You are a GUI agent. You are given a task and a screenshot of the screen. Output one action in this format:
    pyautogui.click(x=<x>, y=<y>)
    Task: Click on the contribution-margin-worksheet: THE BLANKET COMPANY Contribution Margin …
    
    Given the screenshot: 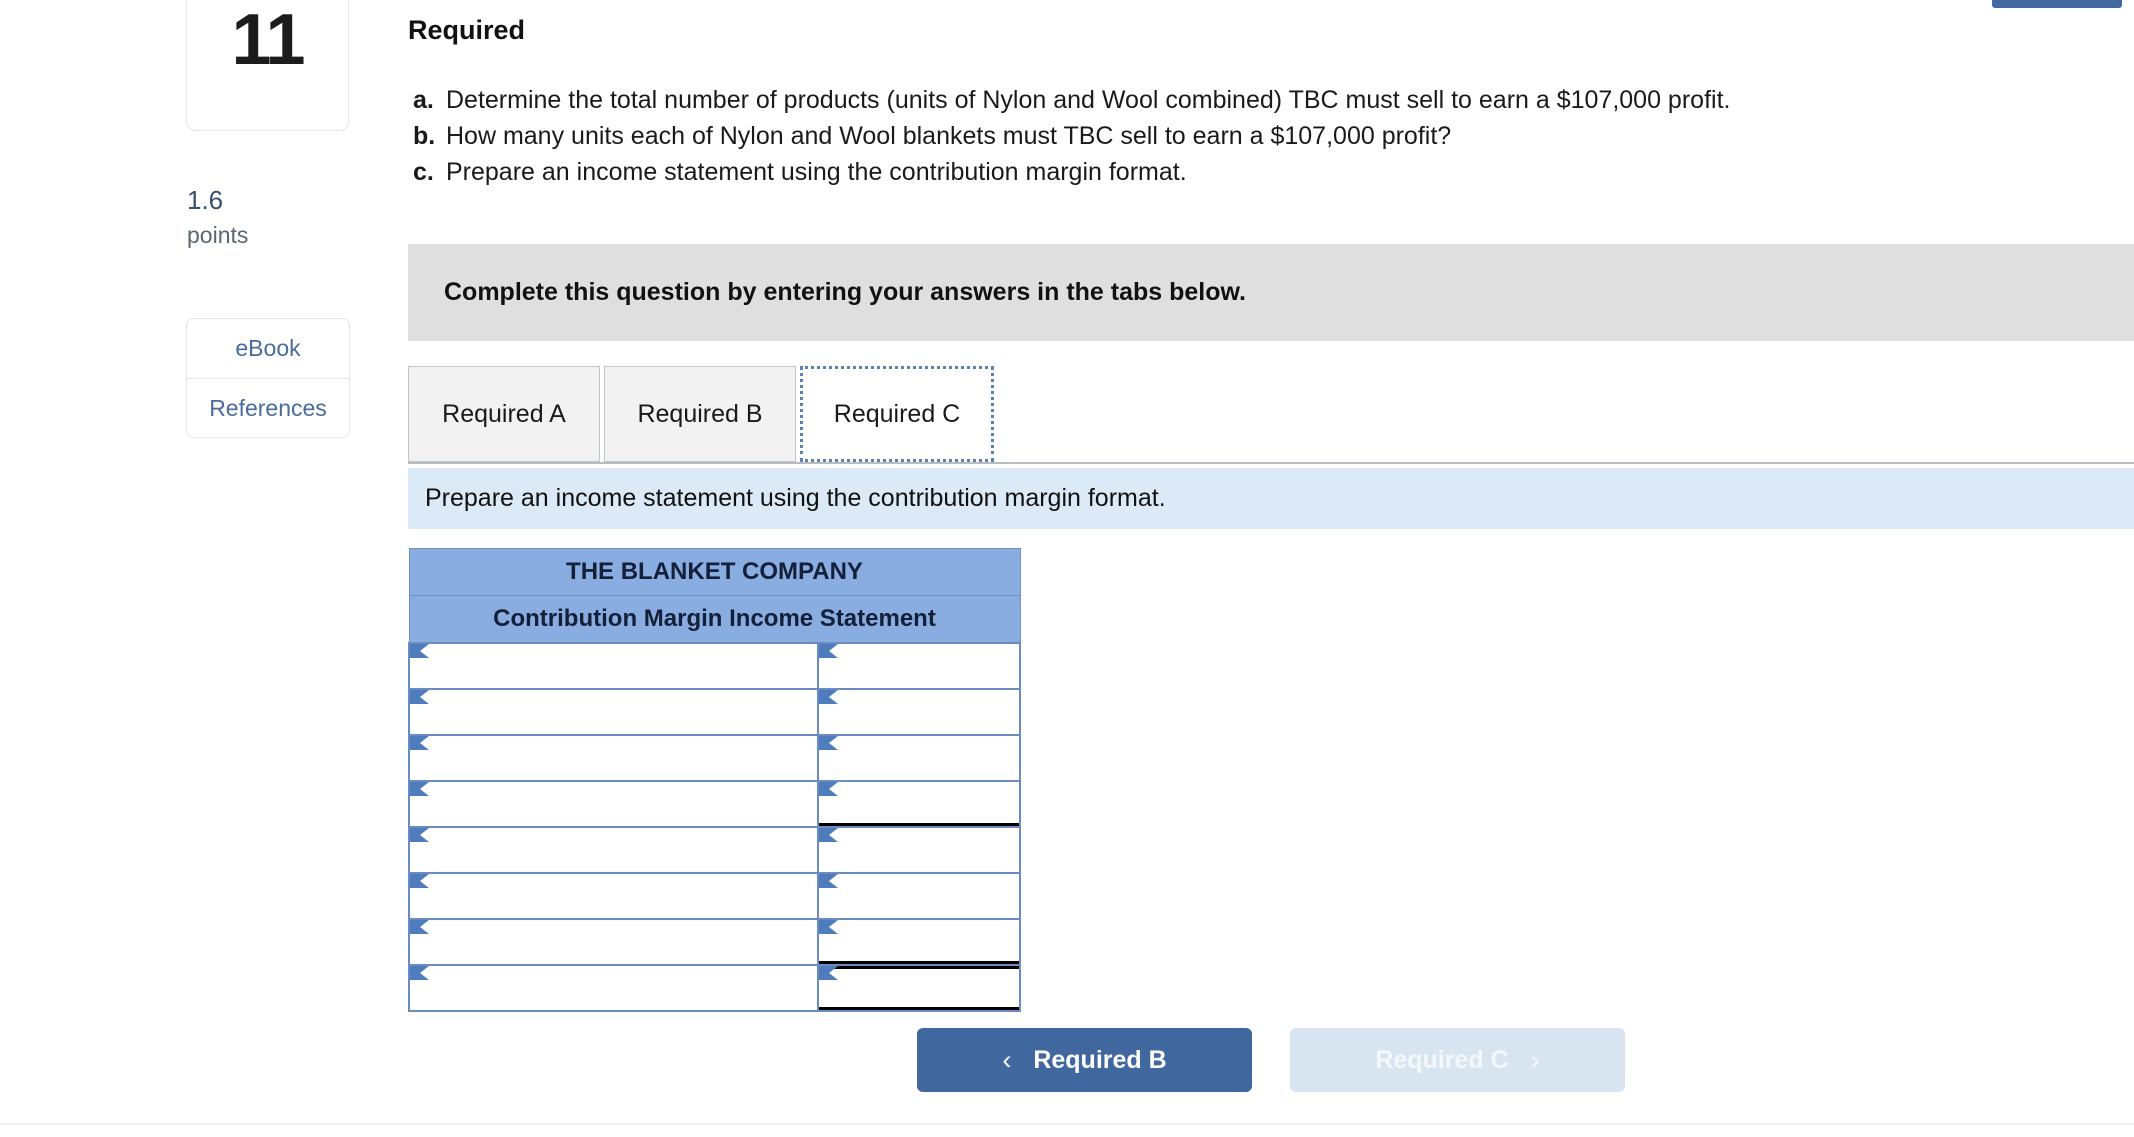 What is the action you would take?
    pyautogui.click(x=715, y=780)
    